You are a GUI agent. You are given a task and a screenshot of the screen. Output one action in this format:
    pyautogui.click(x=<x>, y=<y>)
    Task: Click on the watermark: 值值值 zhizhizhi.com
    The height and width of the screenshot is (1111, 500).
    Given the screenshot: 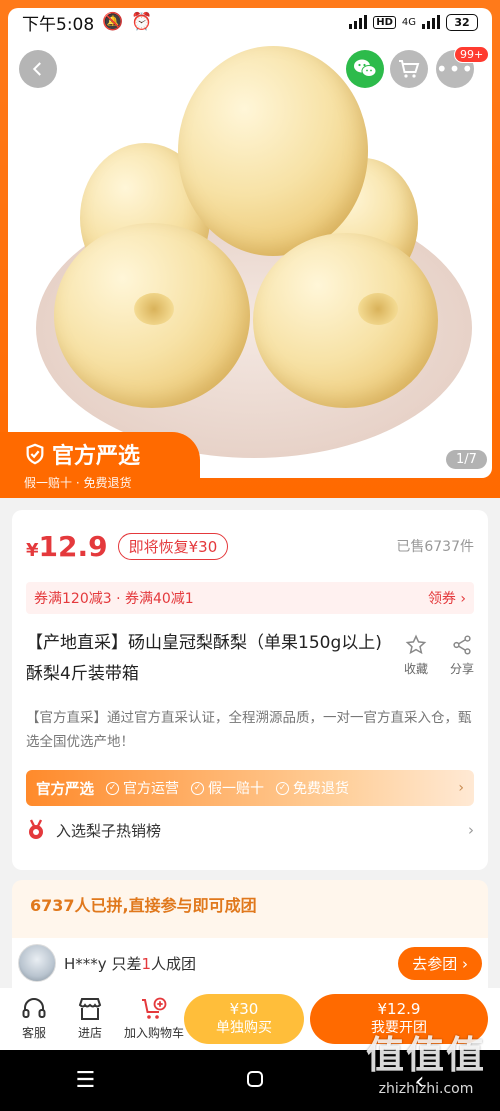 What is the action you would take?
    pyautogui.click(x=425, y=1065)
    